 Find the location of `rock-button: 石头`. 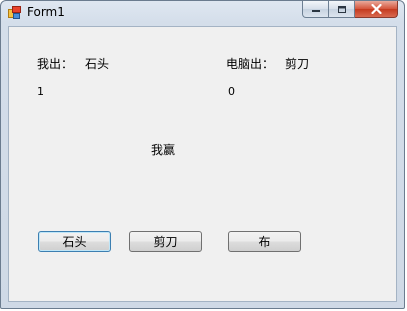

rock-button: 石头 is located at coordinates (74, 241).